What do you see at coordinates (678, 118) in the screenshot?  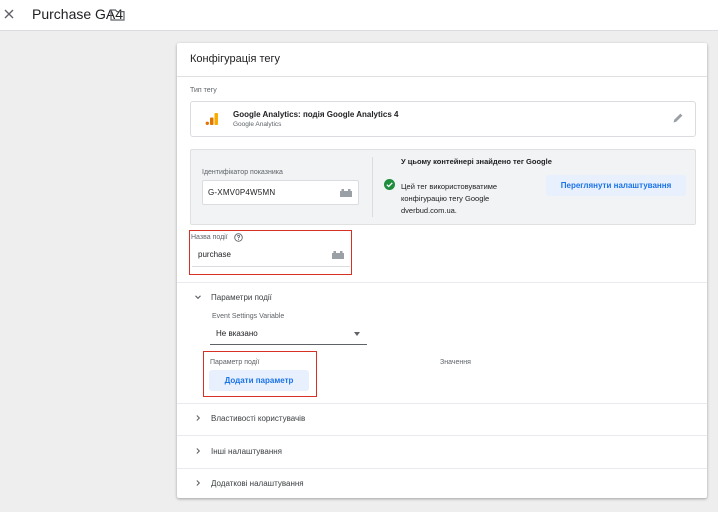 I see `pencil-icon` at bounding box center [678, 118].